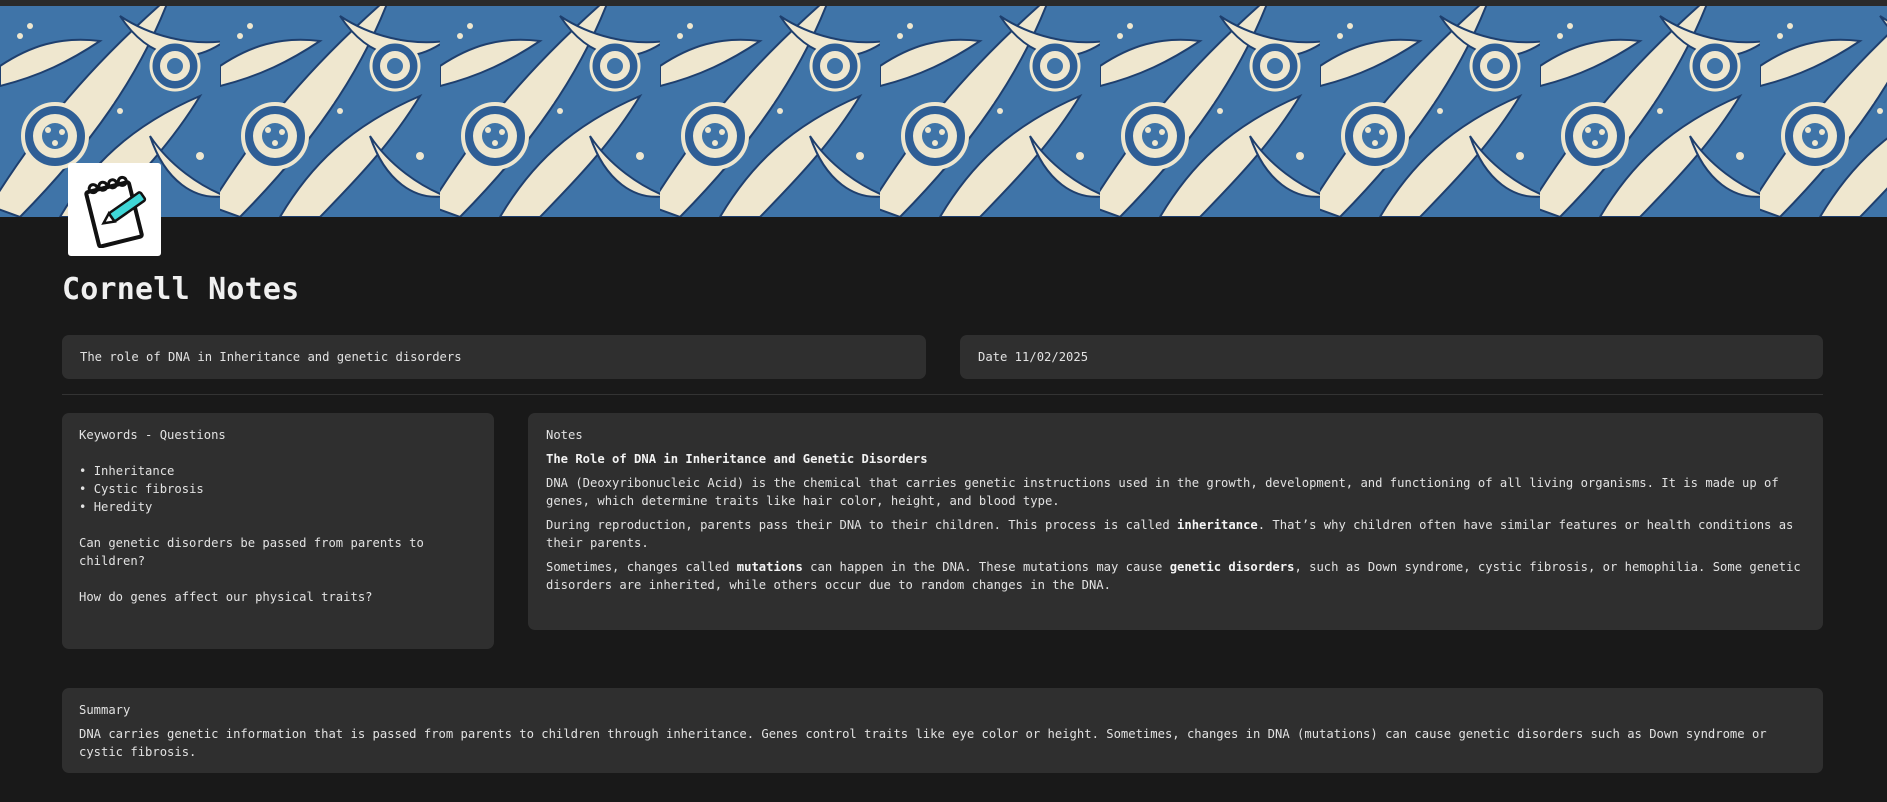 Image resolution: width=1887 pixels, height=802 pixels. Describe the element at coordinates (152, 435) in the screenshot. I see `keywords-heading: Keywords - Questions` at that location.